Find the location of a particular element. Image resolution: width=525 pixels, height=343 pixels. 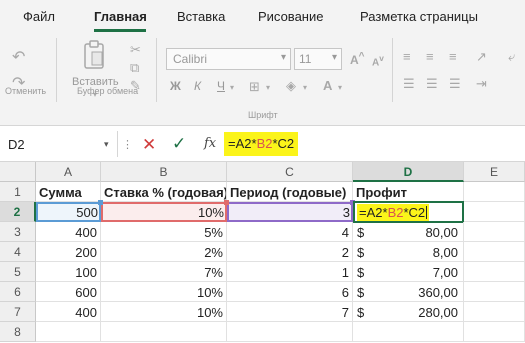

decrease-font-icon: Av is located at coordinates (378, 61).